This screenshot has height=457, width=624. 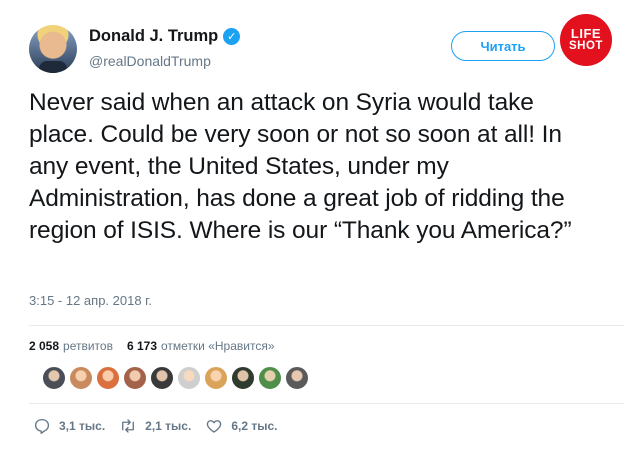 I want to click on lifeshot-logo: LIFE SHOT, so click(x=586, y=40).